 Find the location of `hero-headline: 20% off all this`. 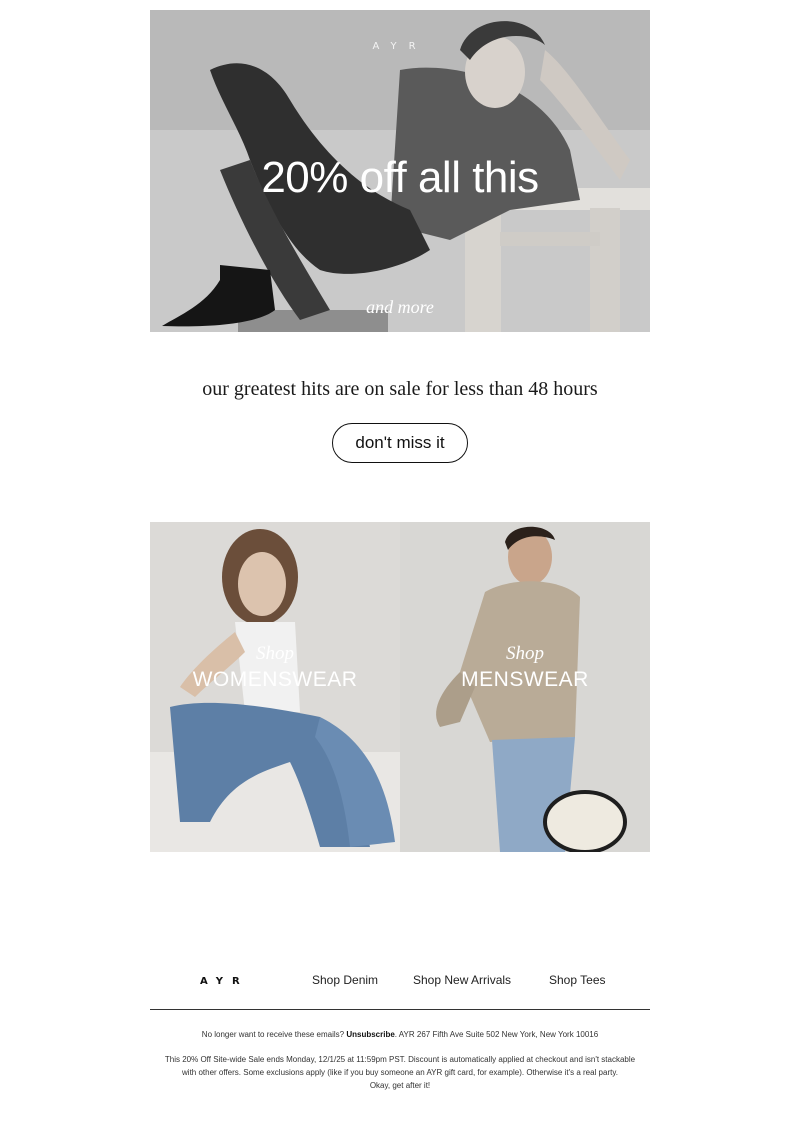

hero-headline: 20% off all this is located at coordinates (400, 177).